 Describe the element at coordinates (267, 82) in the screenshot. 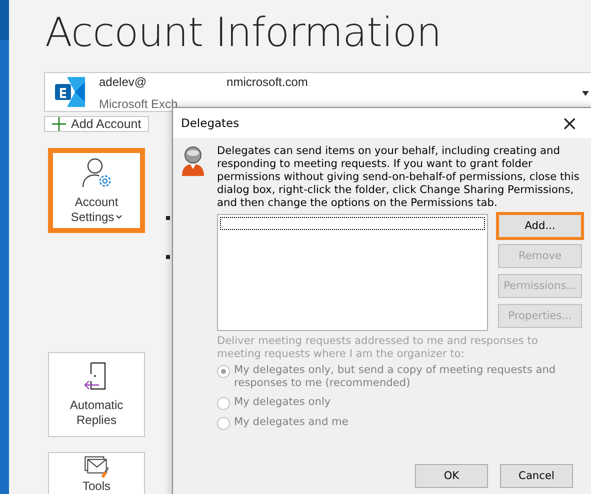

I see `account-email: nmicrosoft.com` at that location.